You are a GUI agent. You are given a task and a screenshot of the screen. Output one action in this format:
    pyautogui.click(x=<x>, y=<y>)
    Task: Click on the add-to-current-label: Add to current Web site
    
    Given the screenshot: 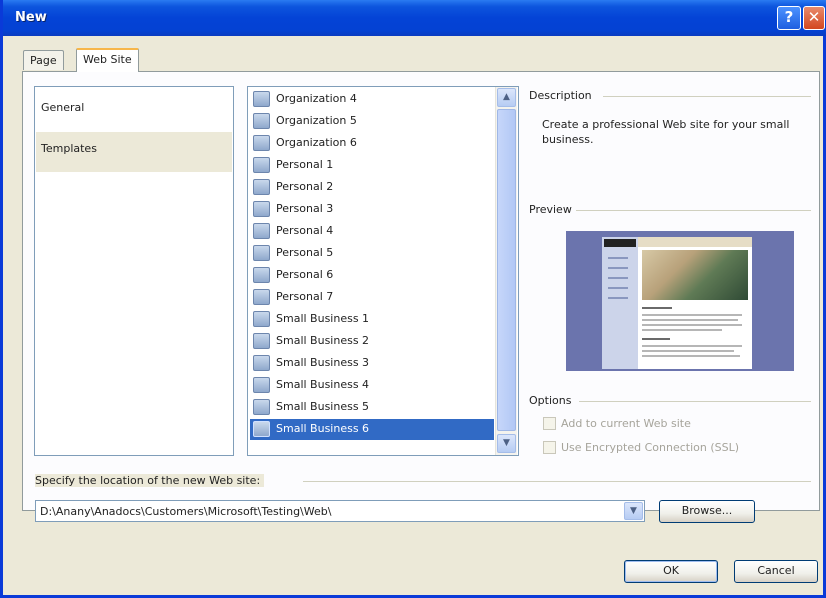 What is the action you would take?
    pyautogui.click(x=626, y=423)
    